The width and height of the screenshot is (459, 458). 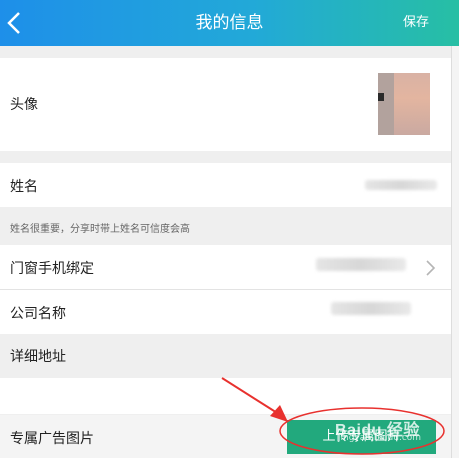 I want to click on scrollbar, so click(x=455, y=252).